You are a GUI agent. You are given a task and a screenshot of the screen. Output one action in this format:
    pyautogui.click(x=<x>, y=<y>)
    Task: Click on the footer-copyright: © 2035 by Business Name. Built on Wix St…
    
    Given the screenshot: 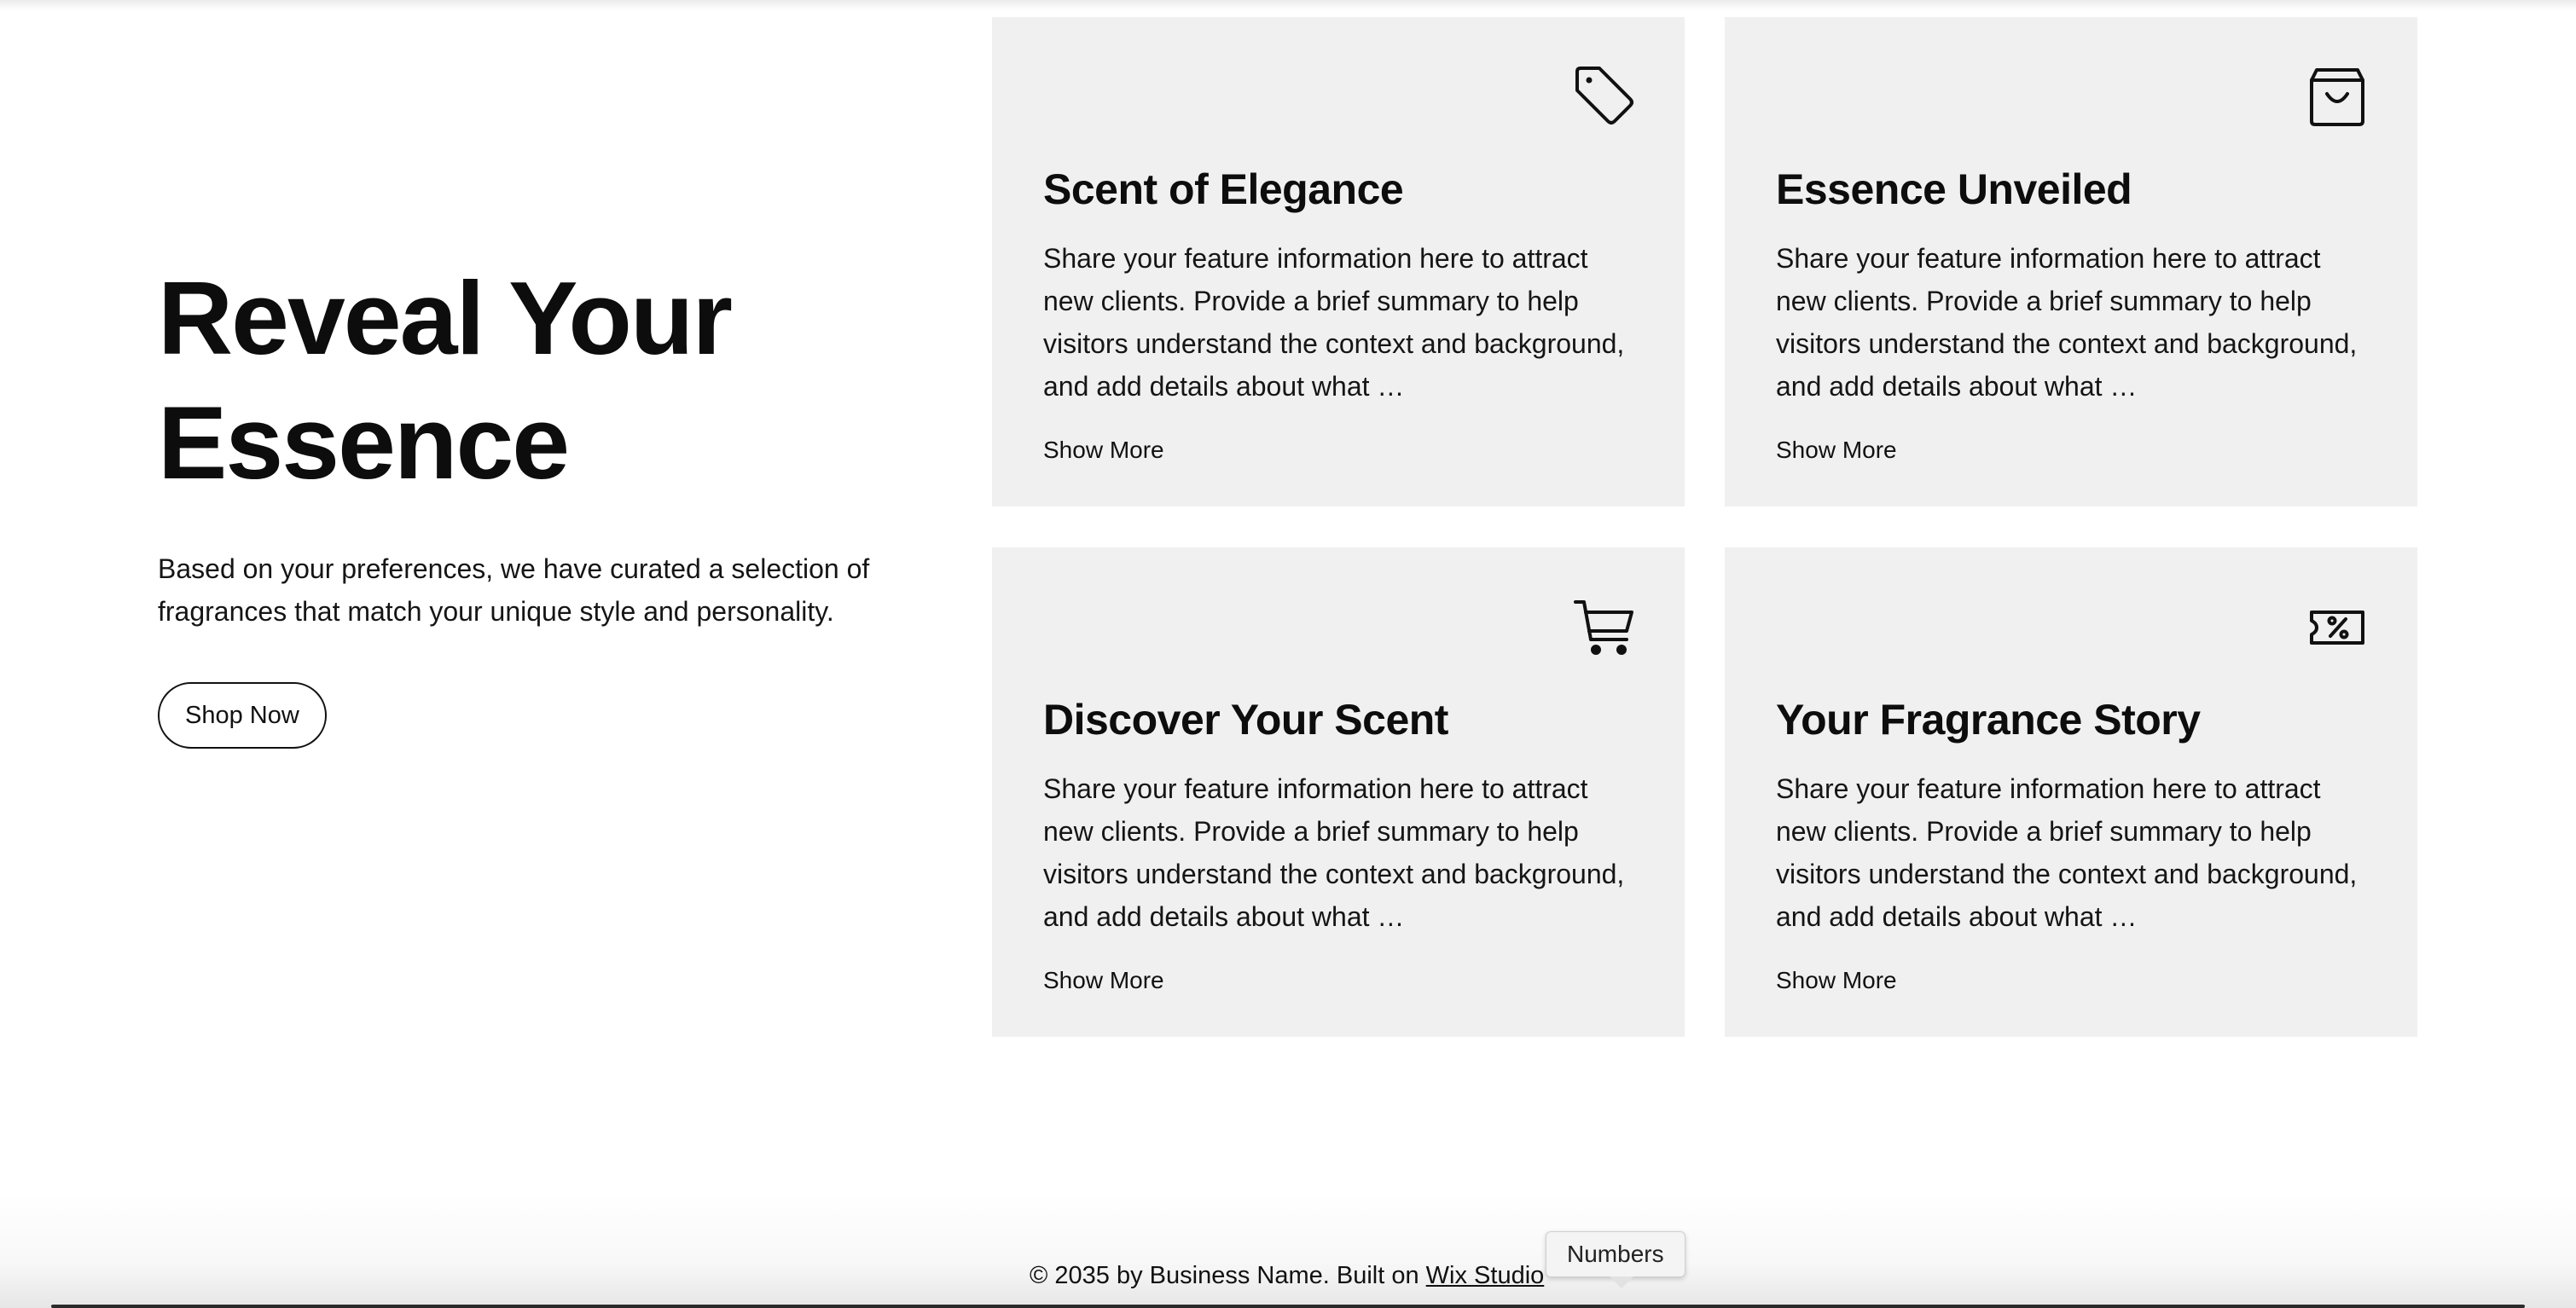 What is the action you would take?
    pyautogui.click(x=1287, y=1275)
    